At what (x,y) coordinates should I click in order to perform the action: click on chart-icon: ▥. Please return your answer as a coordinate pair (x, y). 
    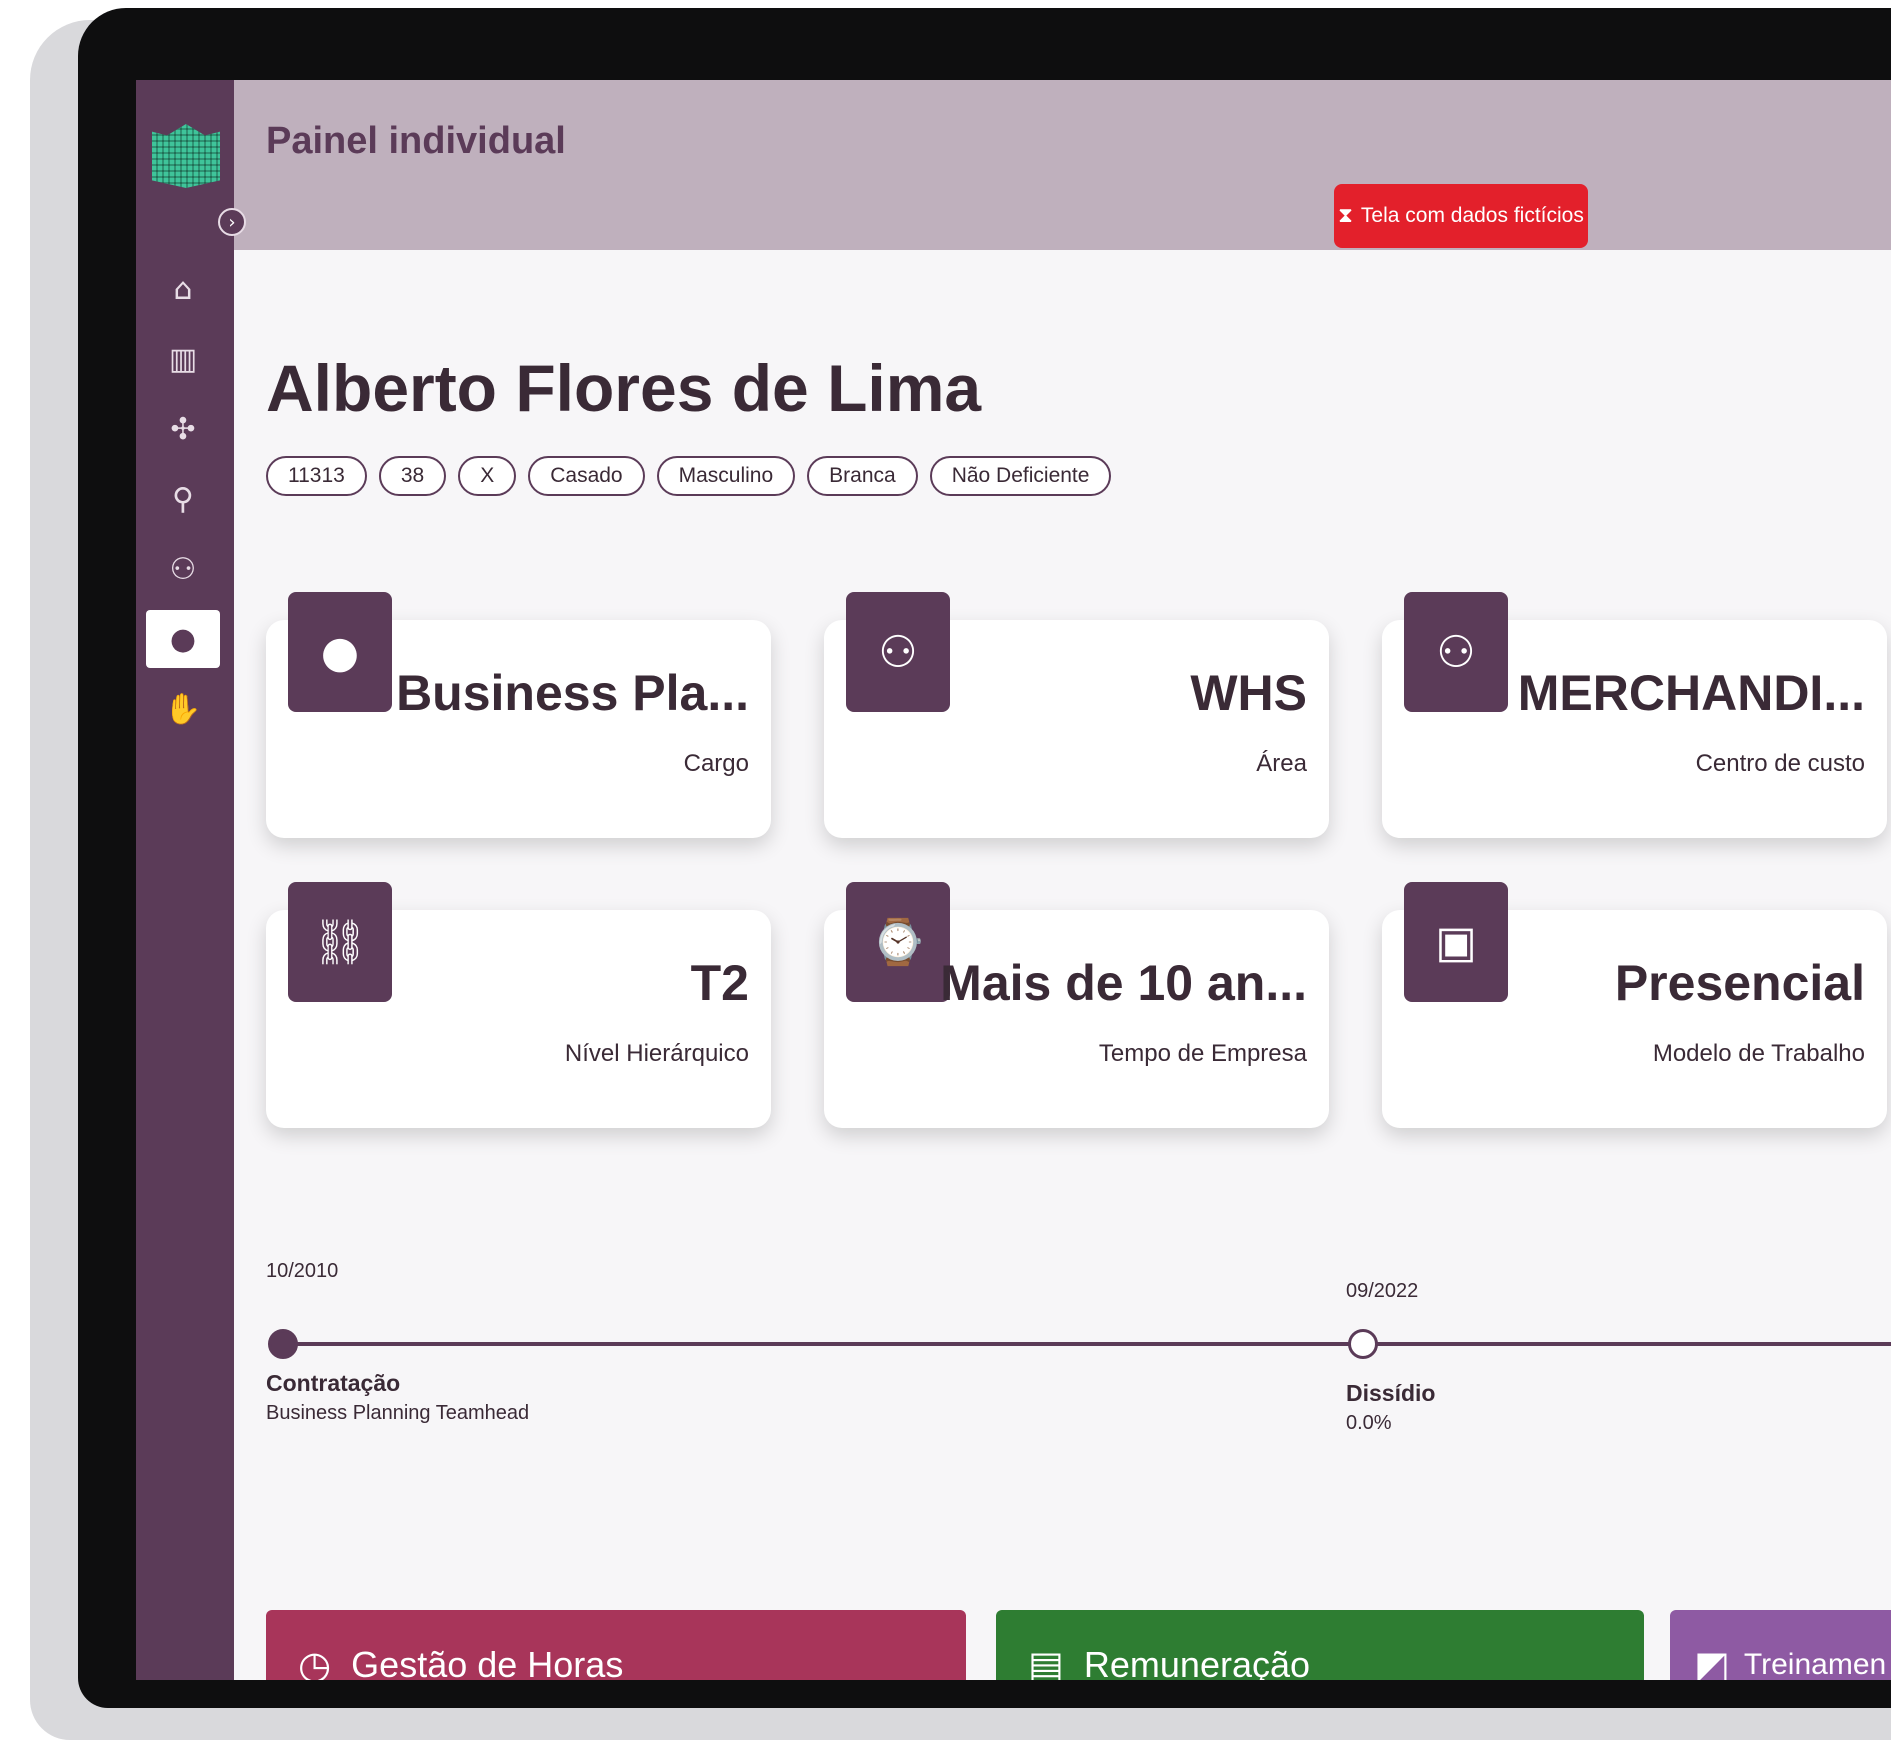
    Looking at the image, I should click on (183, 359).